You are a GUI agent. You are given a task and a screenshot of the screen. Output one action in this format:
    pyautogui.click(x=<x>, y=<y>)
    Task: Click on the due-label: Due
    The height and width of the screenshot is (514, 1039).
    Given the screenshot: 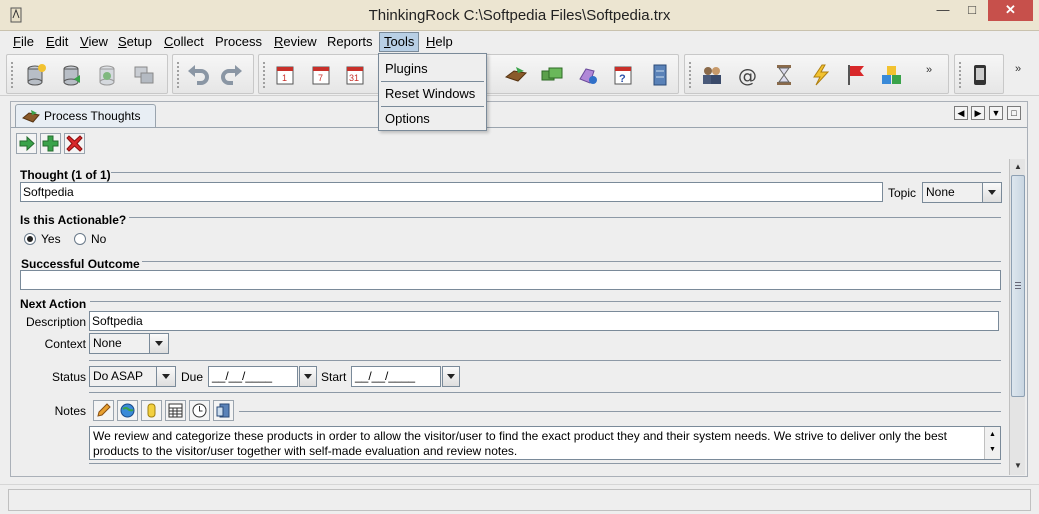 What is the action you would take?
    pyautogui.click(x=192, y=377)
    